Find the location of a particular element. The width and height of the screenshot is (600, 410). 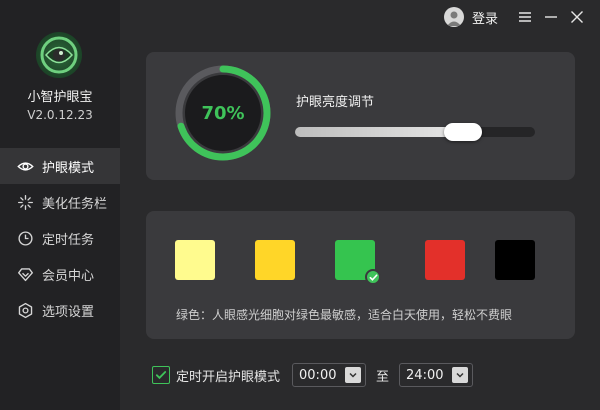

minimize-icon is located at coordinates (551, 17).